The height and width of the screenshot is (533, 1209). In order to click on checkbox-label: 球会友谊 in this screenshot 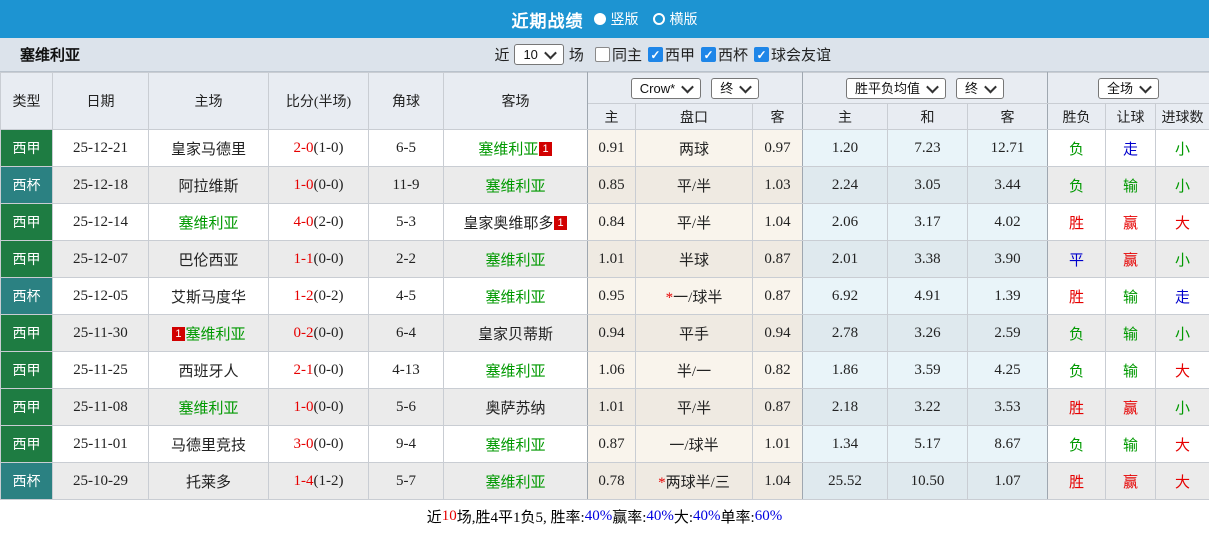, I will do `click(800, 56)`.